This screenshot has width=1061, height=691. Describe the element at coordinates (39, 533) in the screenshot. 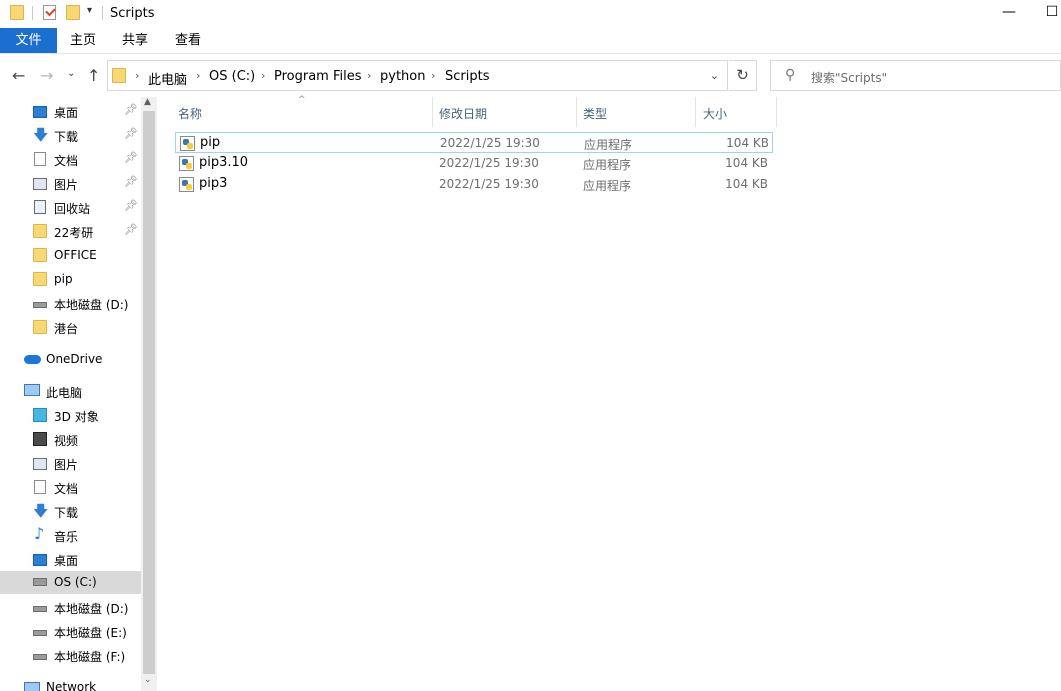

I see `music-icon: ♪` at that location.